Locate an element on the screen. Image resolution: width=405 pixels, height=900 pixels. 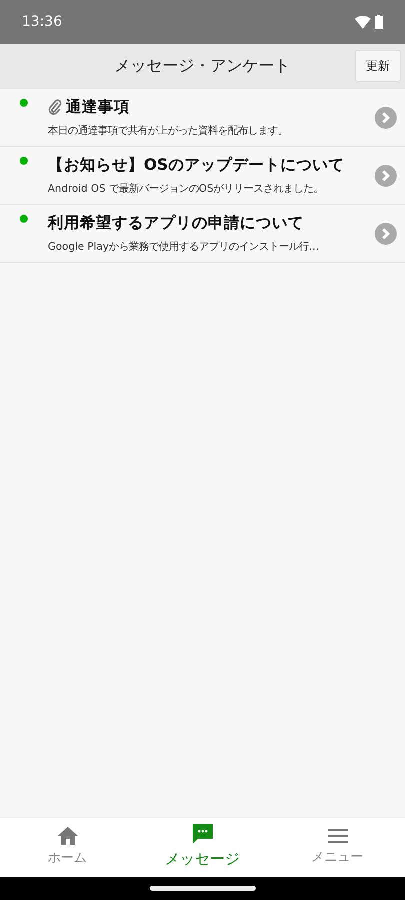
nav-tab: メニュー is located at coordinates (337, 847).